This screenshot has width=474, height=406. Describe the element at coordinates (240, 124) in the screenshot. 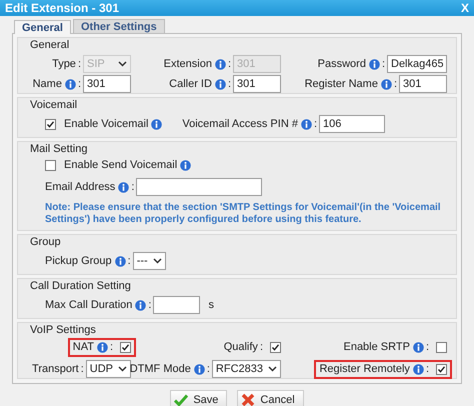

I see `field-label: Voicemail Access PIN #` at that location.